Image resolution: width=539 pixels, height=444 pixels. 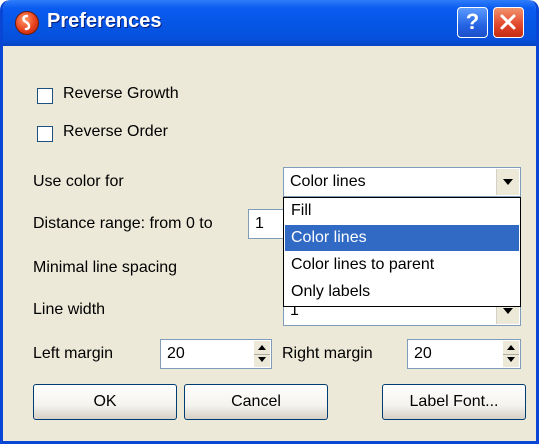 I want to click on left-margin-label: Left margin, so click(x=73, y=353).